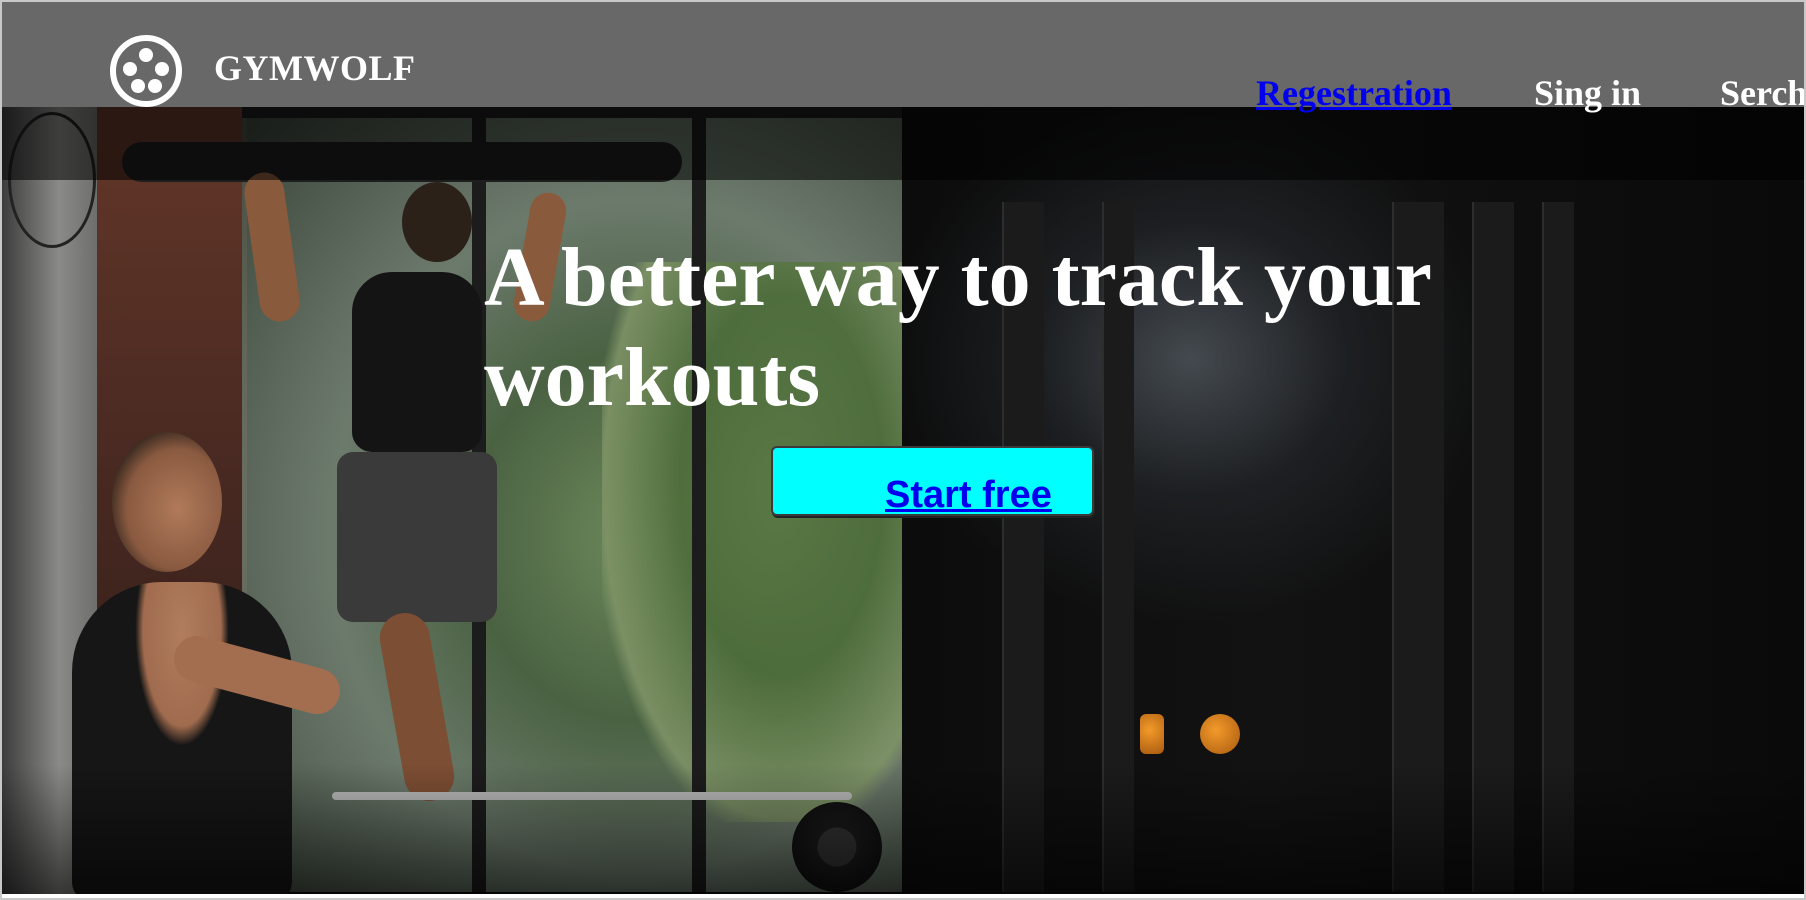  What do you see at coordinates (903, 829) in the screenshot?
I see `floor-shadow` at bounding box center [903, 829].